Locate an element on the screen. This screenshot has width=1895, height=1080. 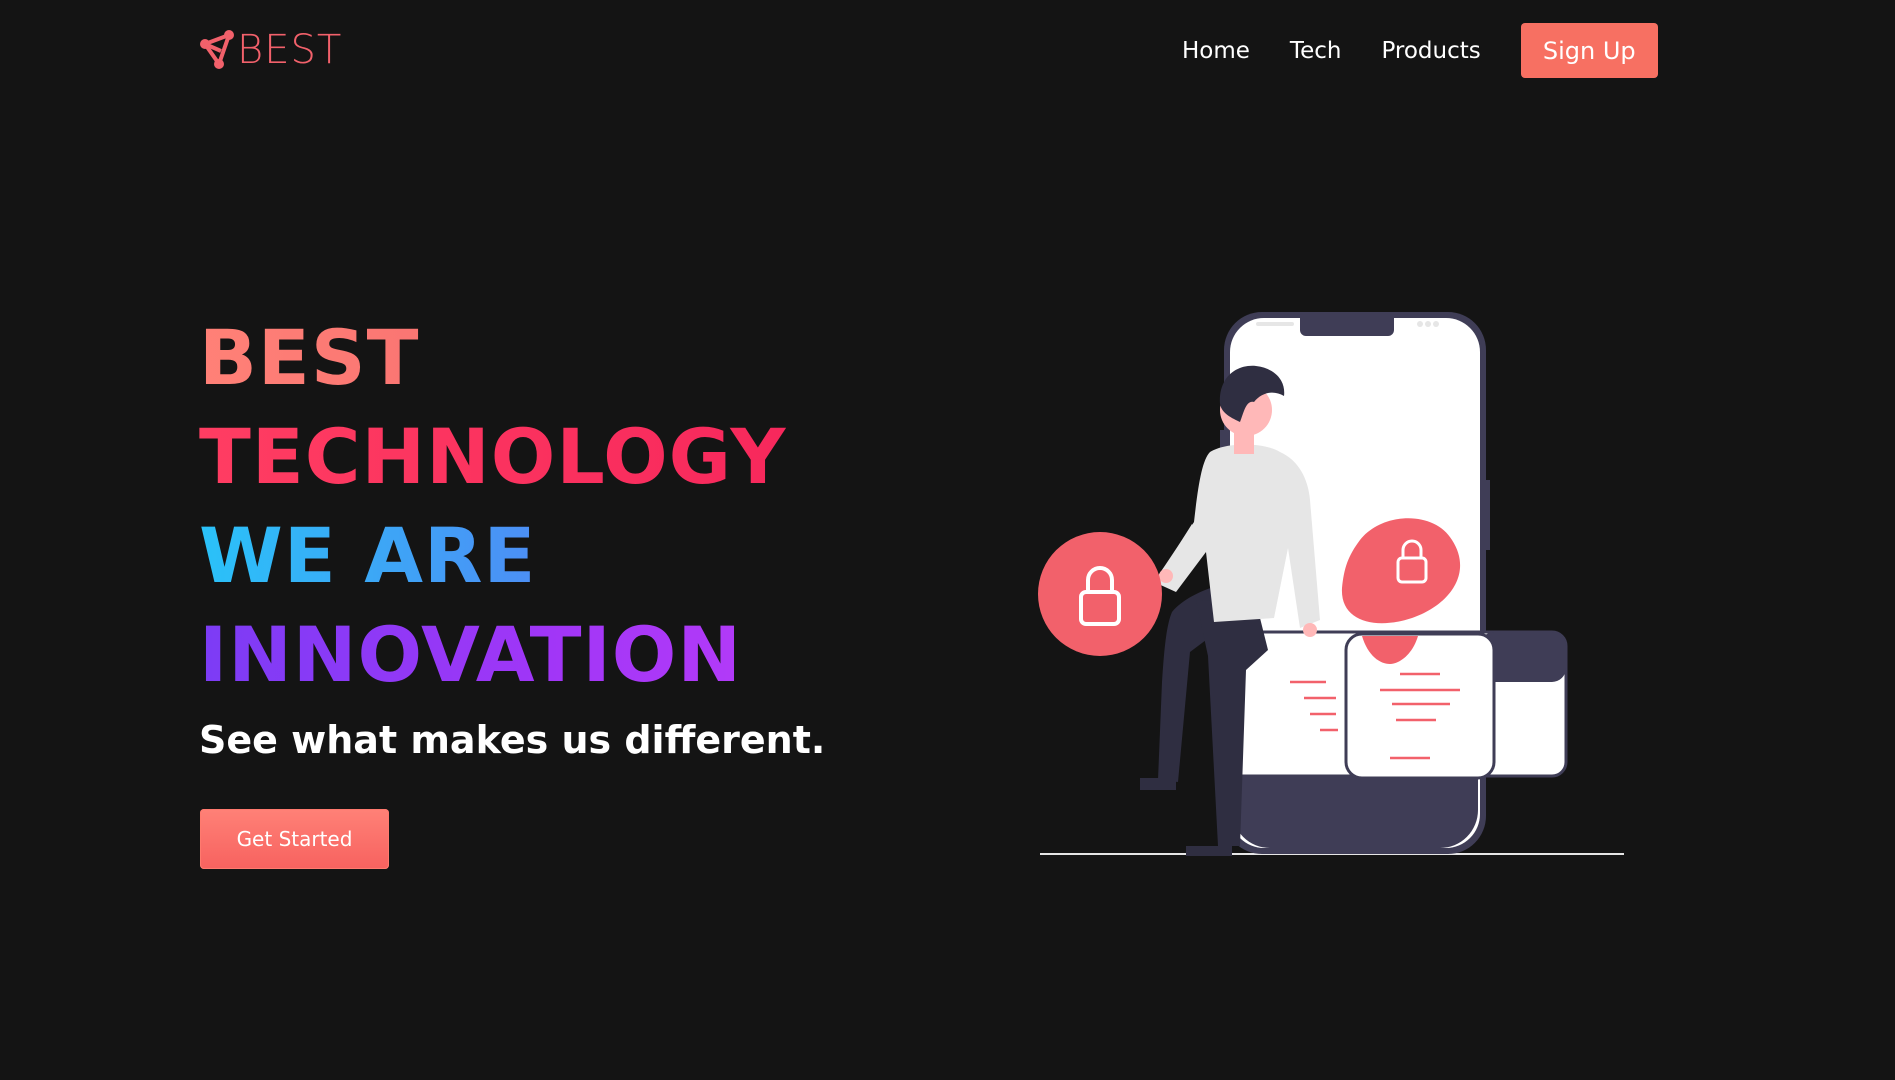
card-front is located at coordinates (1420, 706).